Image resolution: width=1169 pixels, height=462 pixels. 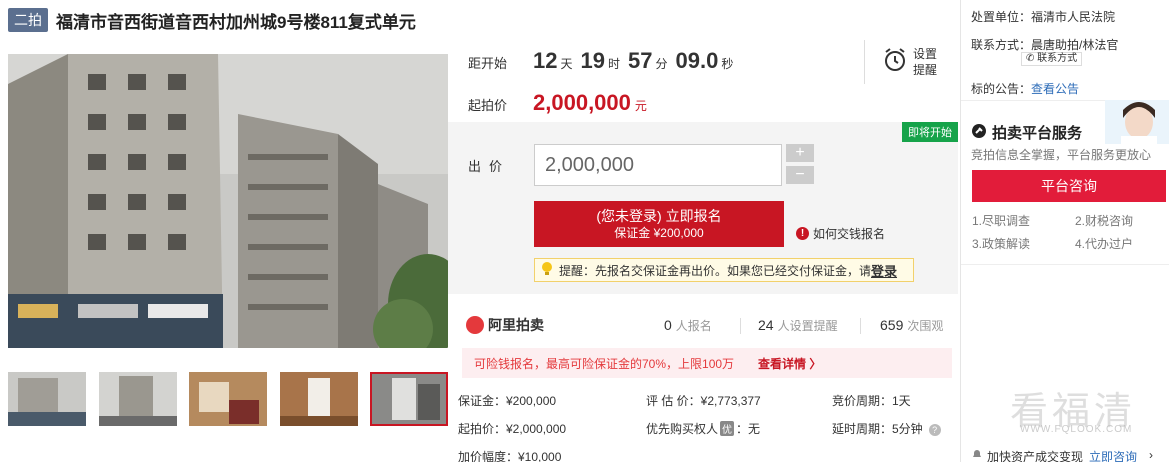 I want to click on phone-icon: ✆, so click(x=1030, y=58).